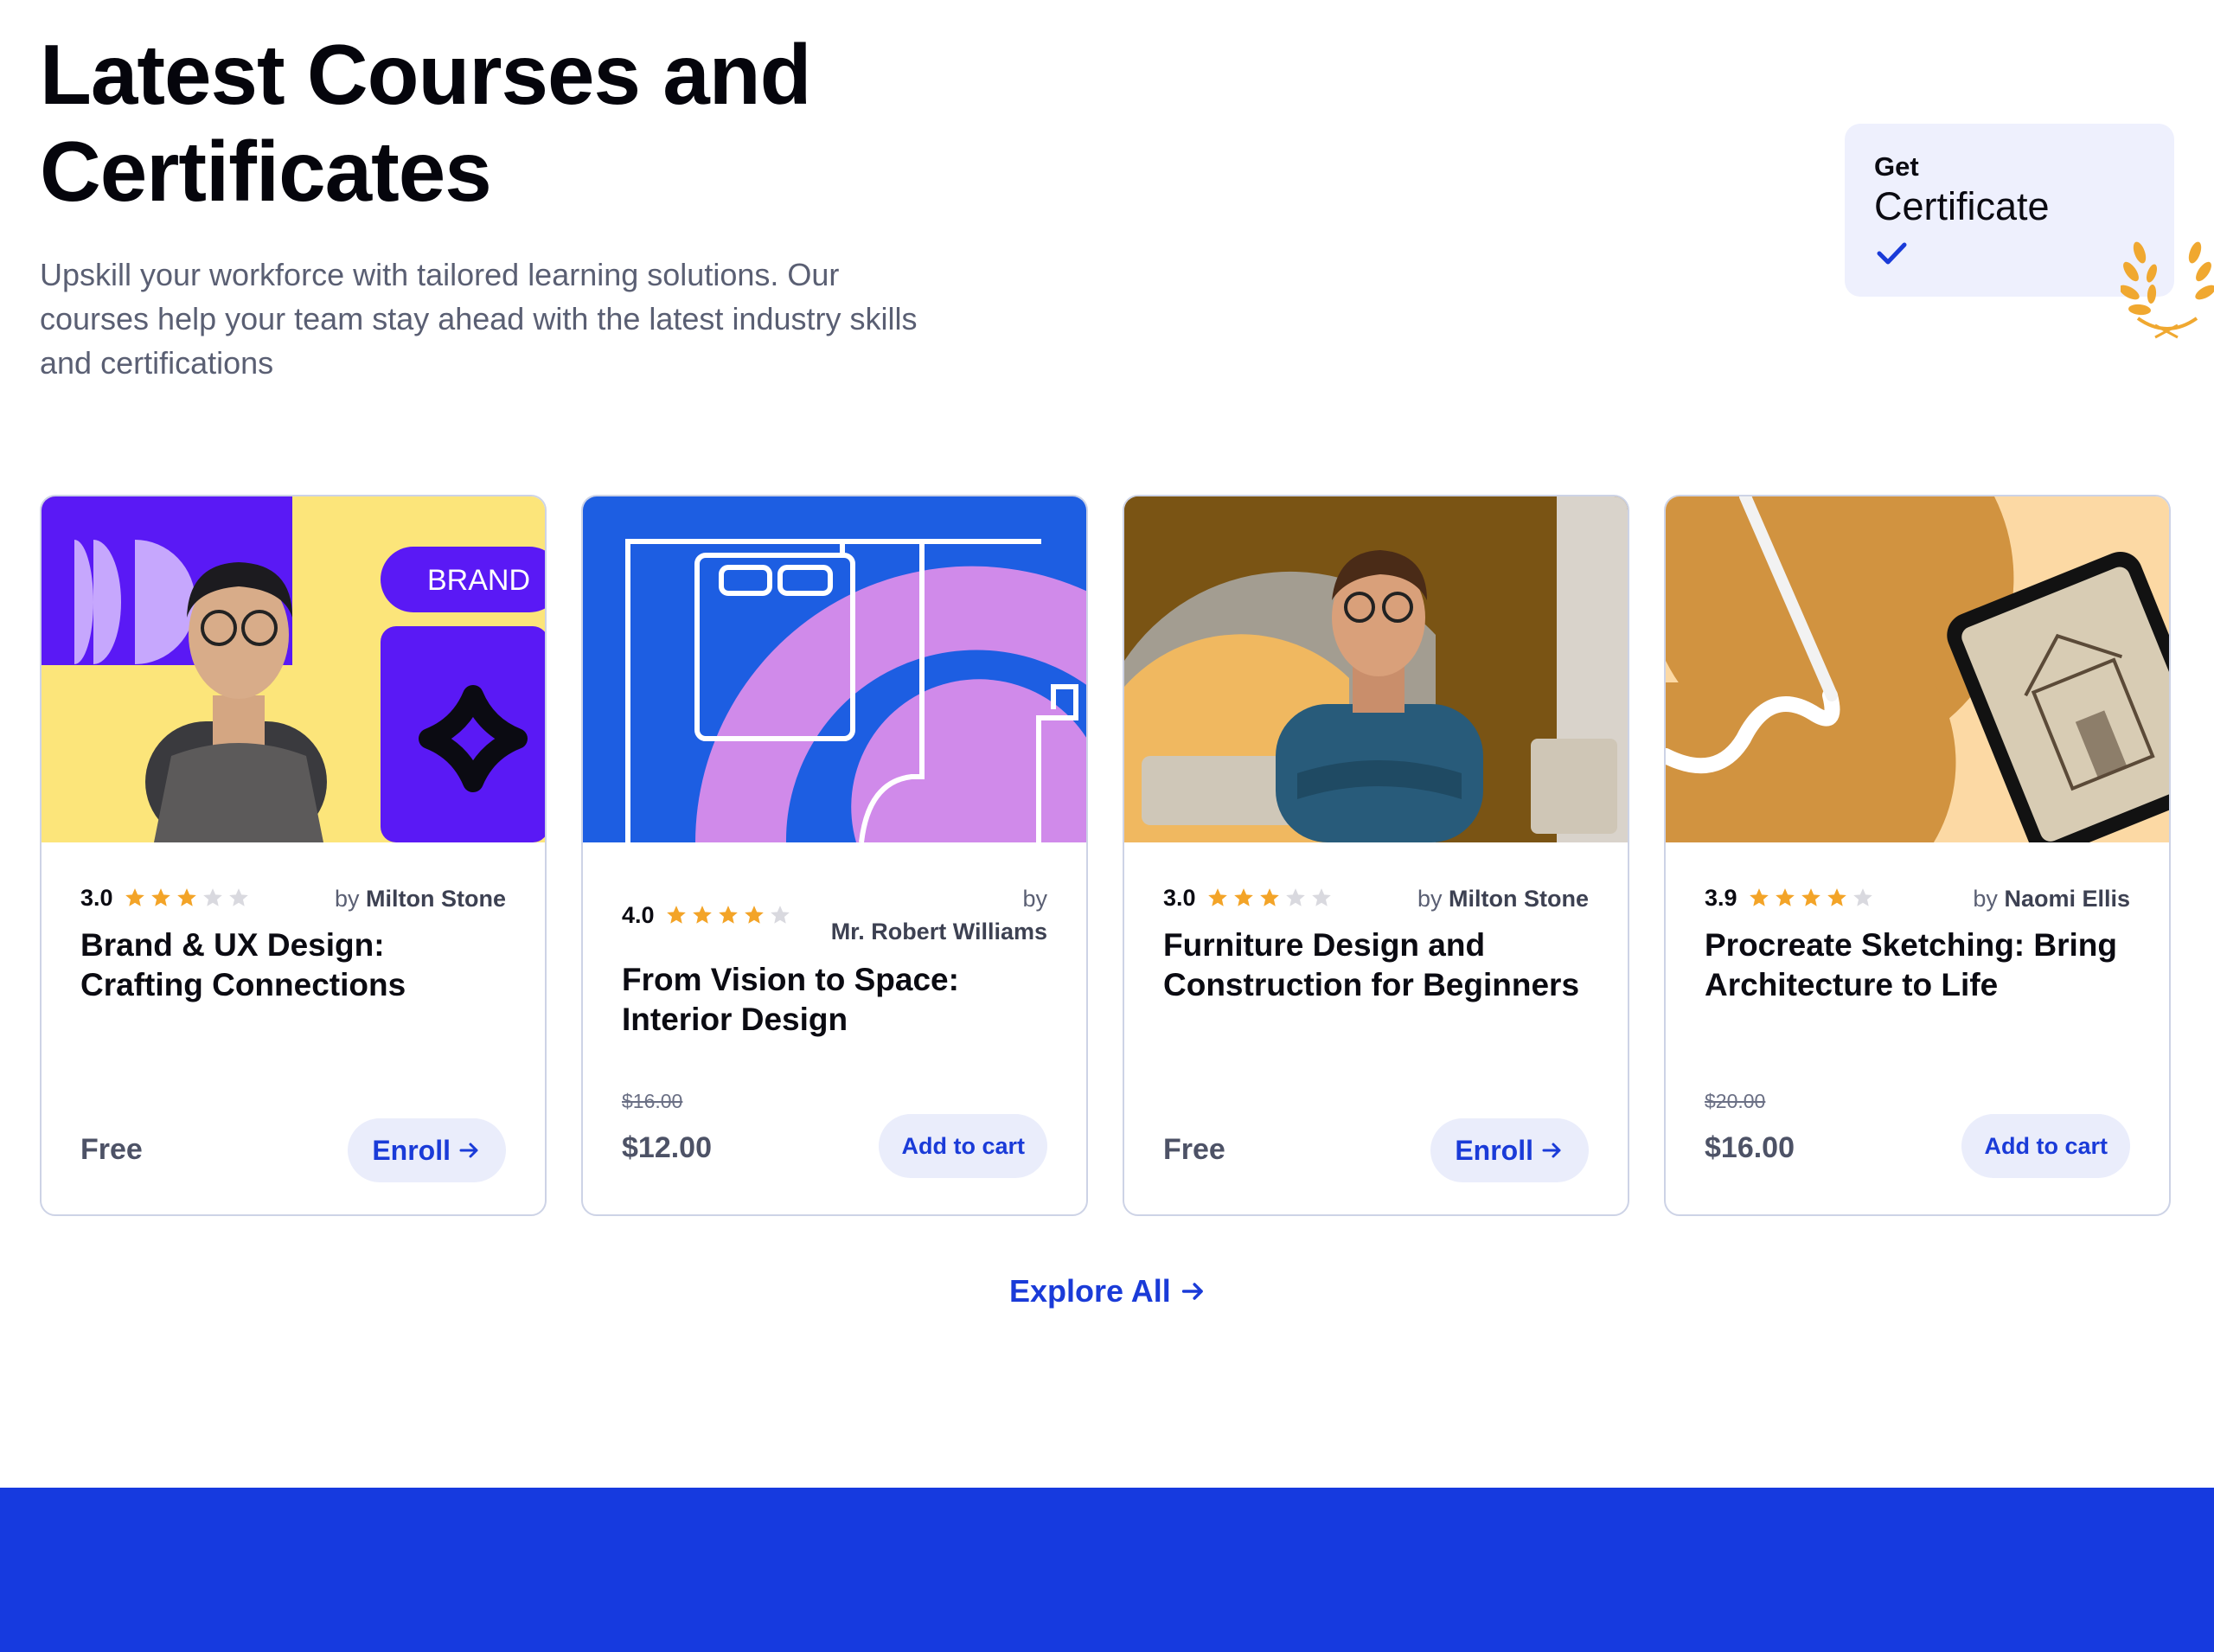 This screenshot has width=2214, height=1652. I want to click on course-author: by Mr. Robert Williams, so click(939, 915).